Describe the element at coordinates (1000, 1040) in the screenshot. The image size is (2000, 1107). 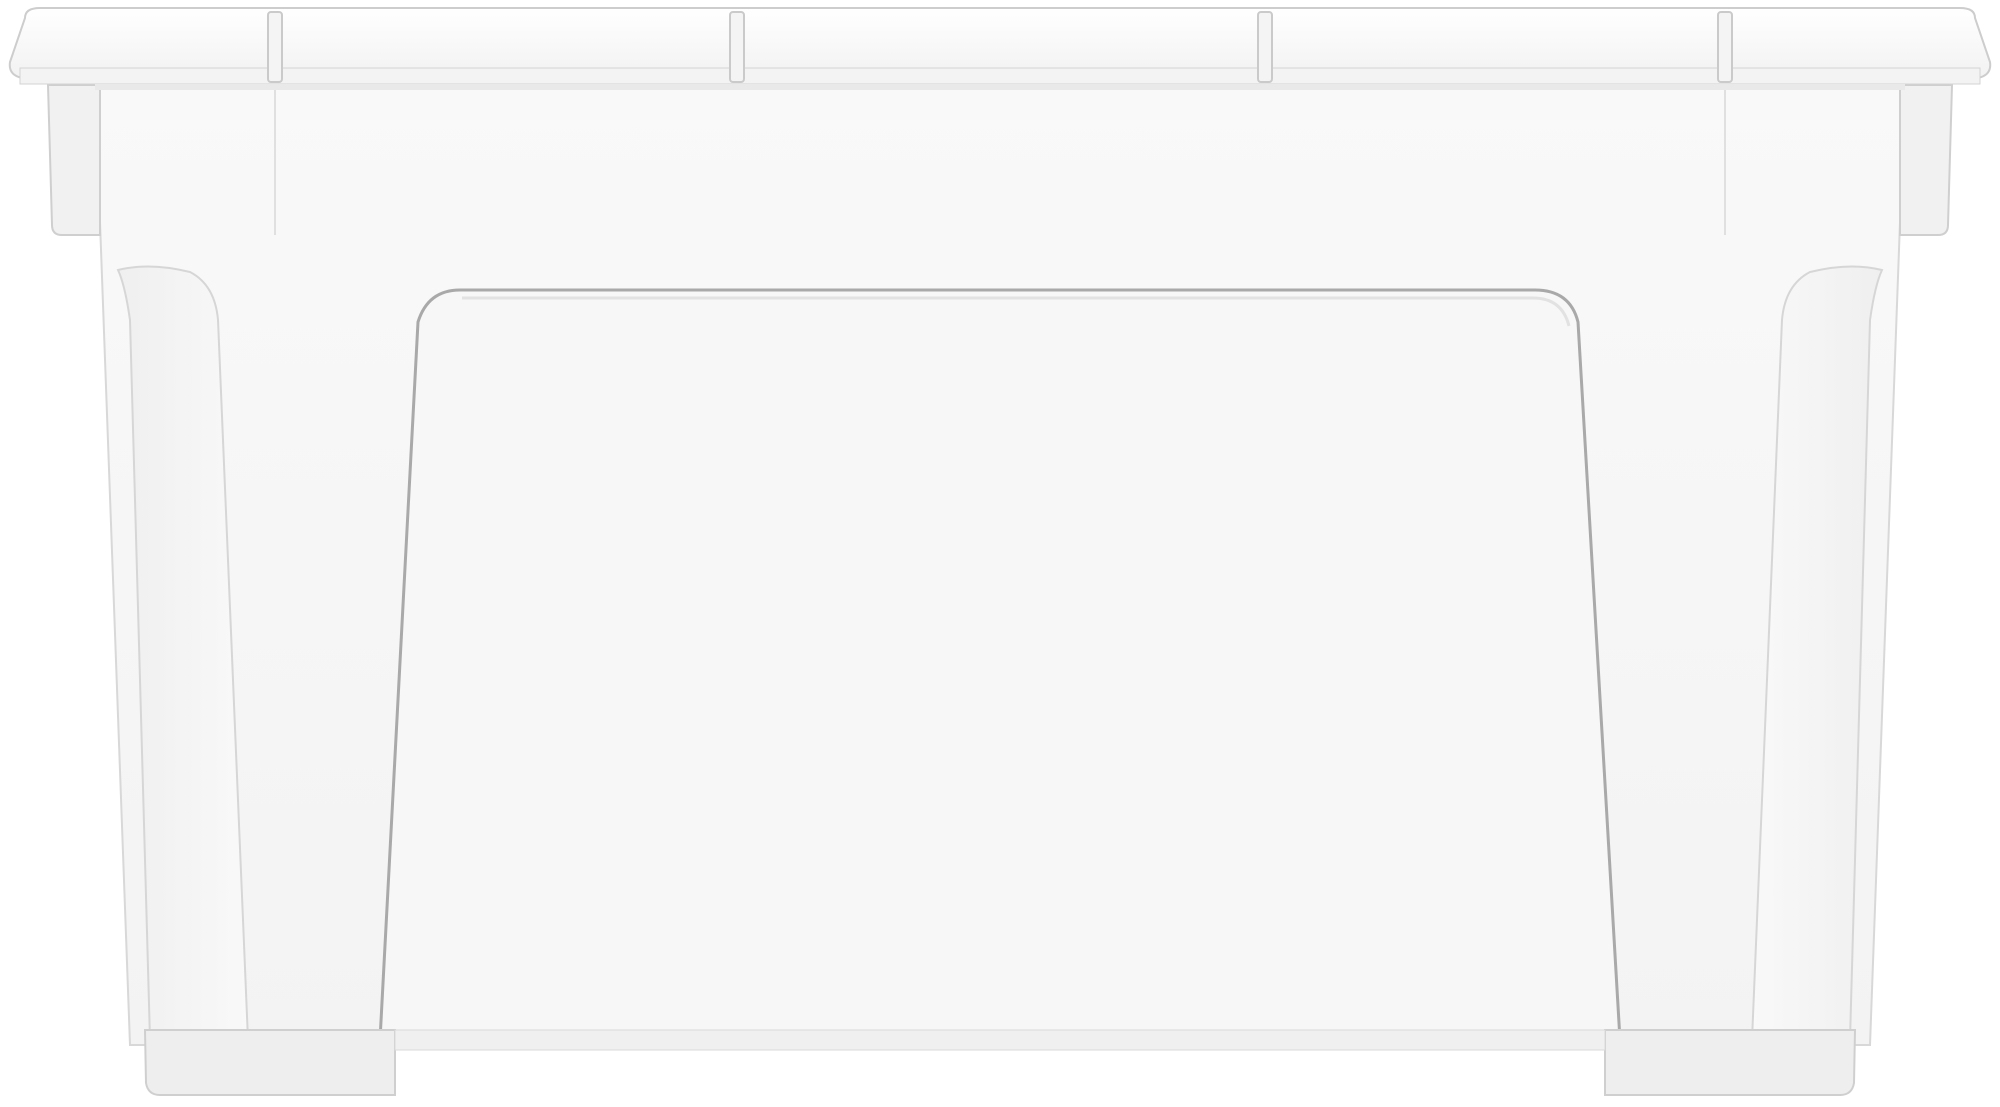
I see `base-strip` at that location.